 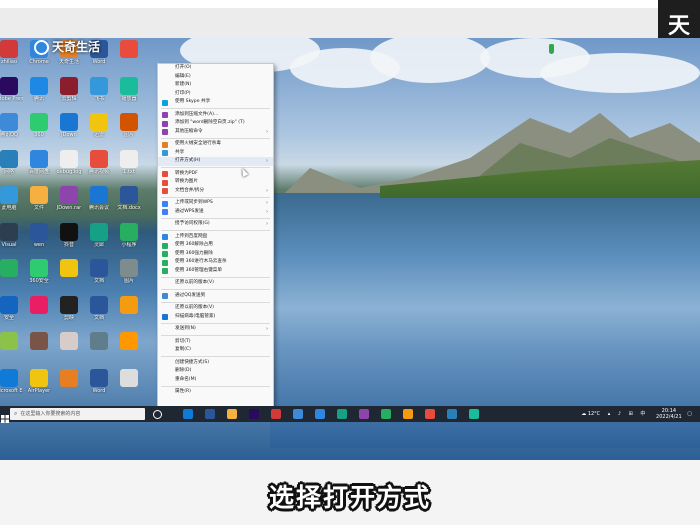 I want to click on desktop-icon: 腾讯会议, so click(x=99, y=198).